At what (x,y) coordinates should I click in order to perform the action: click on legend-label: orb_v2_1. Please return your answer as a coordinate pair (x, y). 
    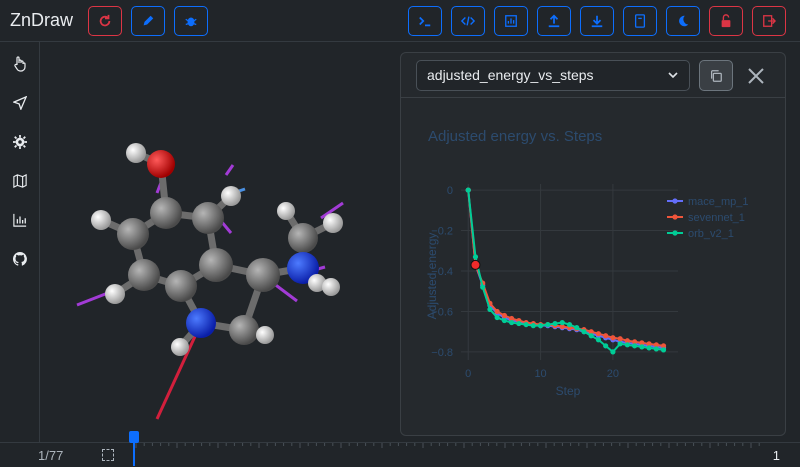
    Looking at the image, I should click on (711, 234).